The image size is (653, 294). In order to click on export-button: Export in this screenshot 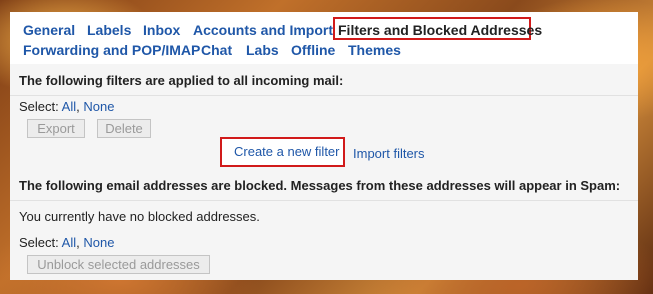, I will do `click(56, 128)`.